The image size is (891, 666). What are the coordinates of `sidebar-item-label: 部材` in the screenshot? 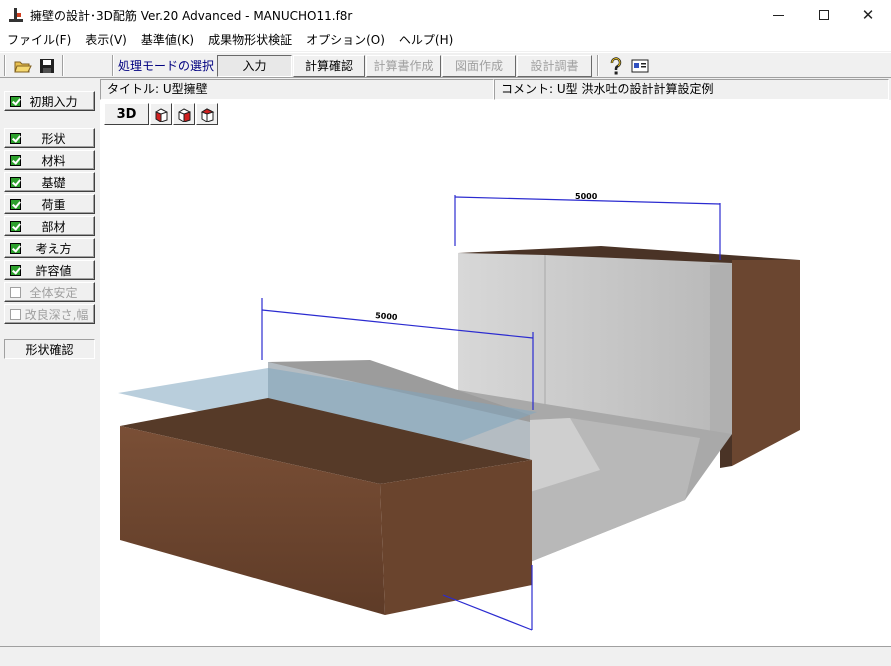 It's located at (53, 226).